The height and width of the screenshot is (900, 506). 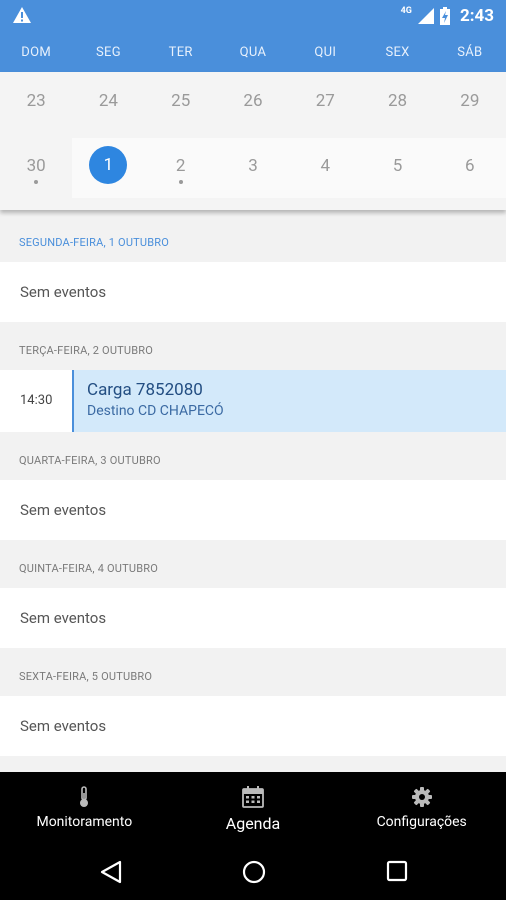 What do you see at coordinates (253, 797) in the screenshot?
I see `calendar-icon` at bounding box center [253, 797].